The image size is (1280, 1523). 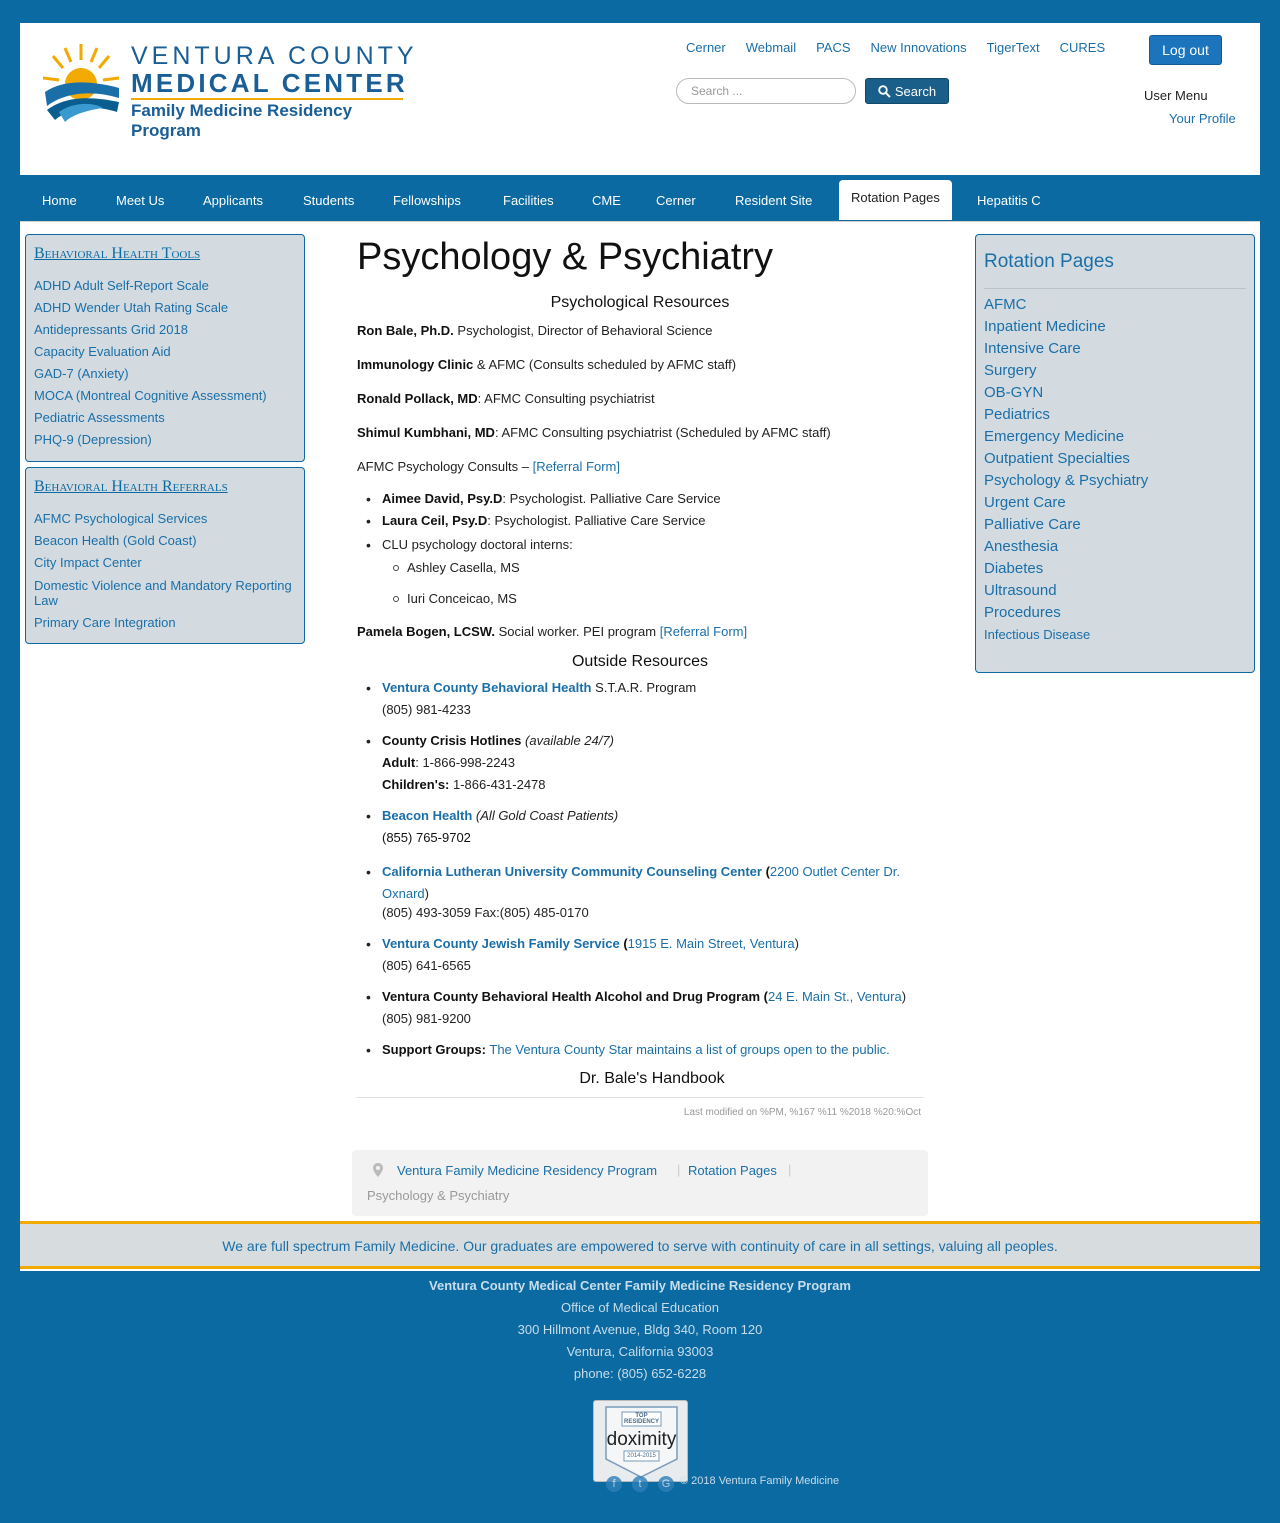 I want to click on badge-brand: doximity, so click(x=641, y=1439).